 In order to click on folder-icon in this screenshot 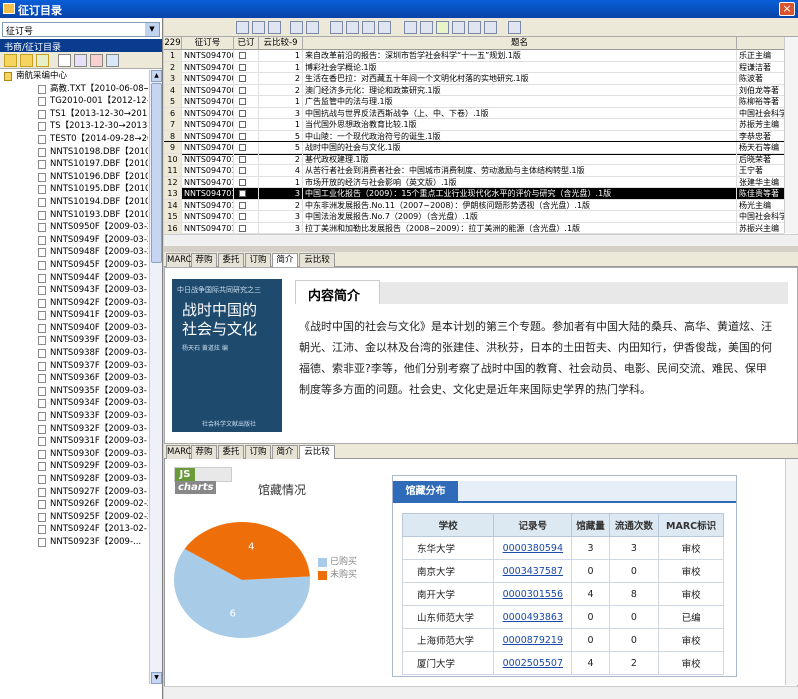, I will do `click(10, 60)`.